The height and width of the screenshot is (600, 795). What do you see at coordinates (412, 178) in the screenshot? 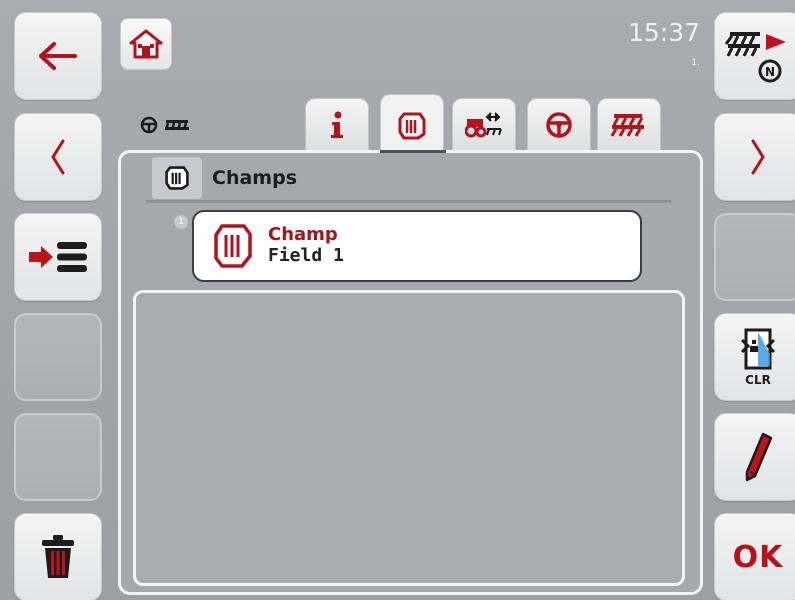
I see `list-header: Champs` at bounding box center [412, 178].